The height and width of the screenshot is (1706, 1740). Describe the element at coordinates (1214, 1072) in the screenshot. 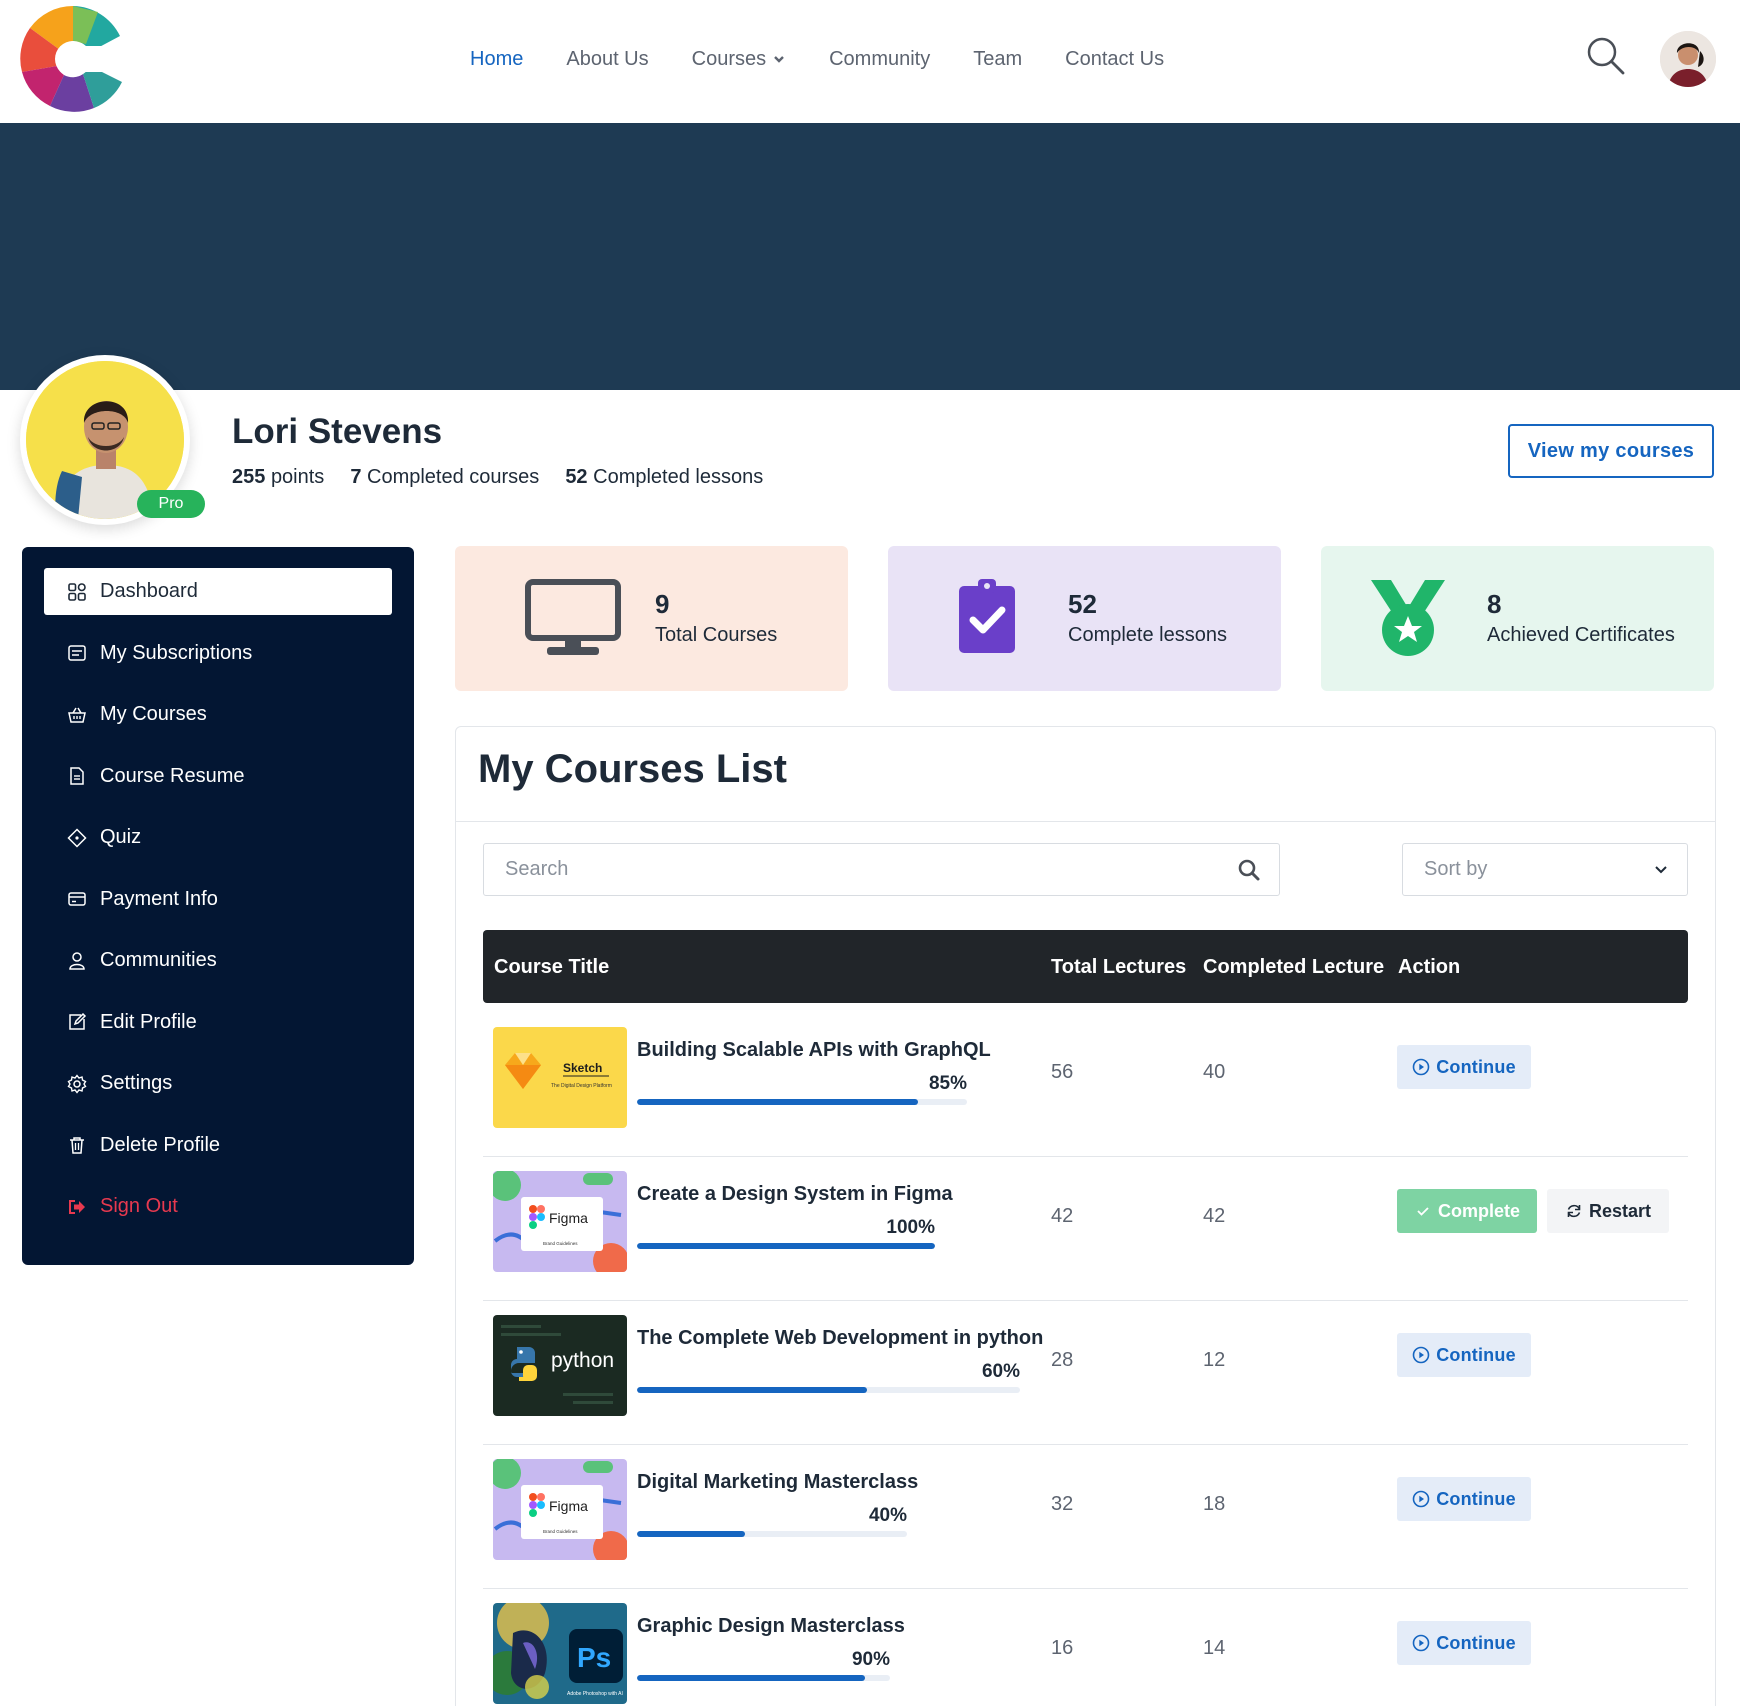

I see `completed-lectures: 40` at that location.